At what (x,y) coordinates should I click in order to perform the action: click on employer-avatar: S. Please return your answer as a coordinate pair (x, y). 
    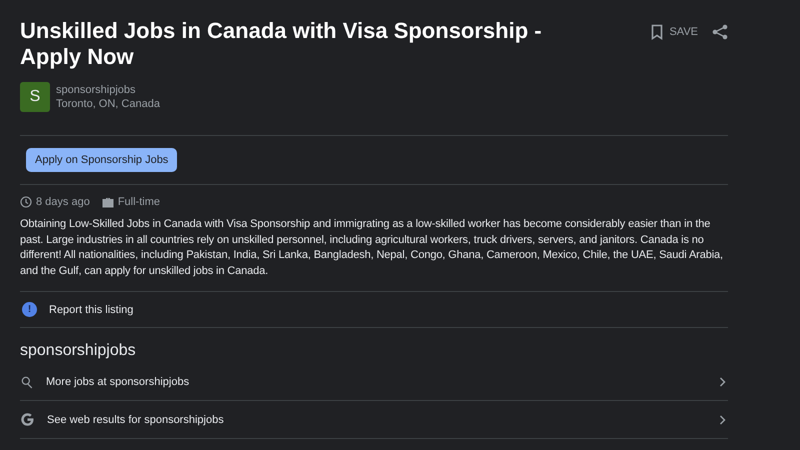
    Looking at the image, I should click on (35, 97).